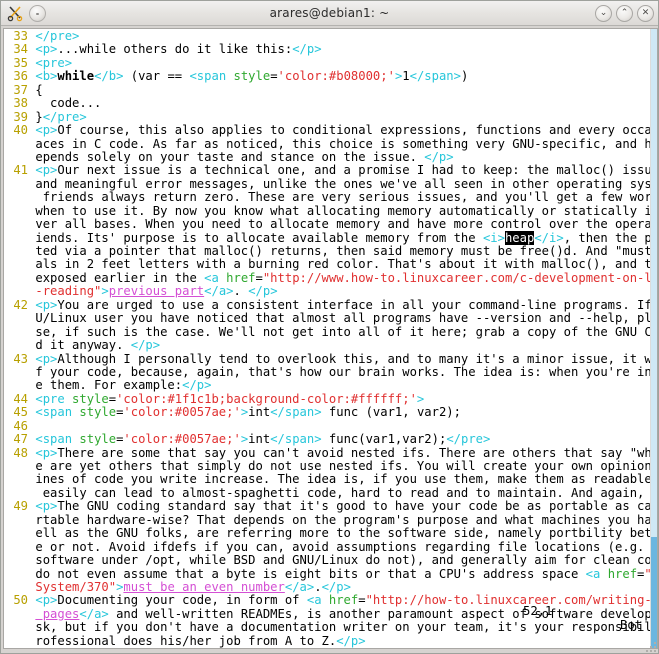 This screenshot has width=659, height=654. Describe the element at coordinates (21, 76) in the screenshot. I see `line-number: 36` at that location.